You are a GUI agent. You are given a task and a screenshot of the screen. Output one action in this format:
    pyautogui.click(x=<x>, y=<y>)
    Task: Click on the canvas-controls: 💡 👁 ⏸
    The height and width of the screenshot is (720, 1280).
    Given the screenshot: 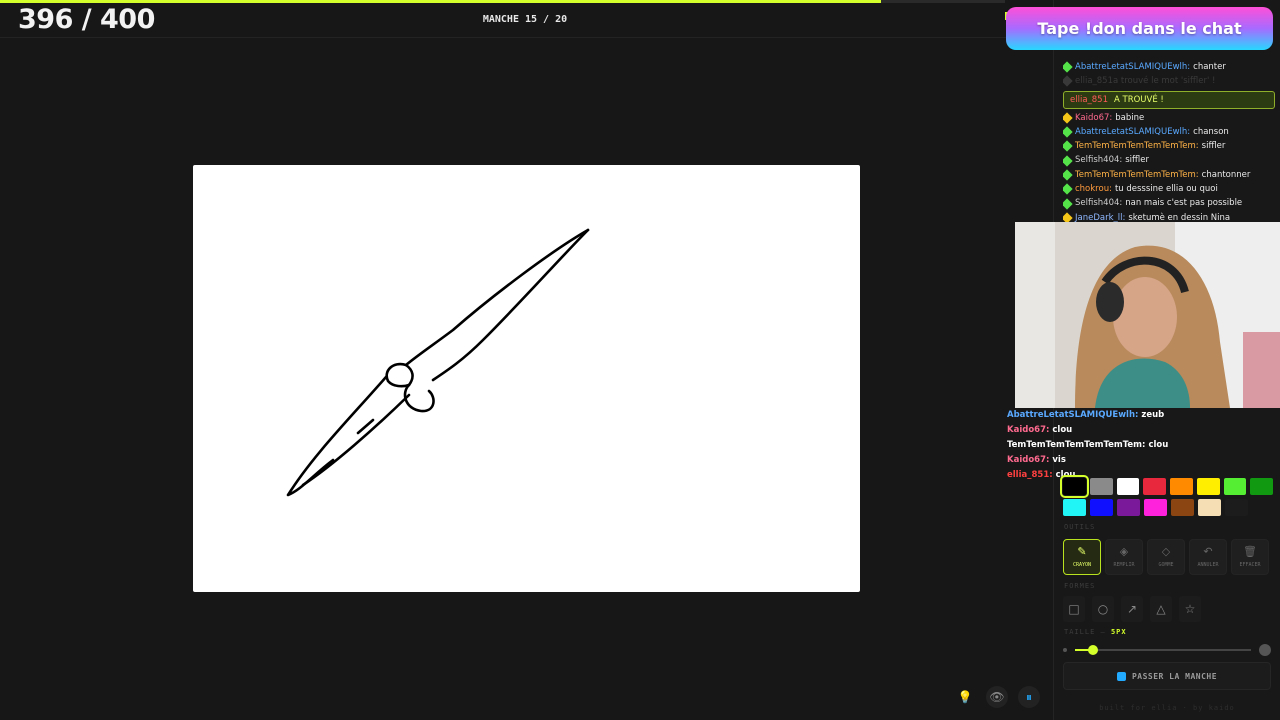 What is the action you would take?
    pyautogui.click(x=997, y=697)
    